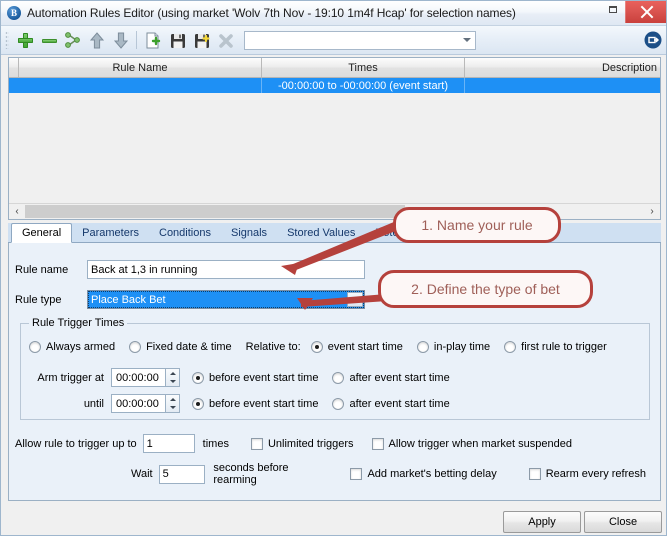 Image resolution: width=667 pixels, height=536 pixels. I want to click on window-controls, so click(634, 13).